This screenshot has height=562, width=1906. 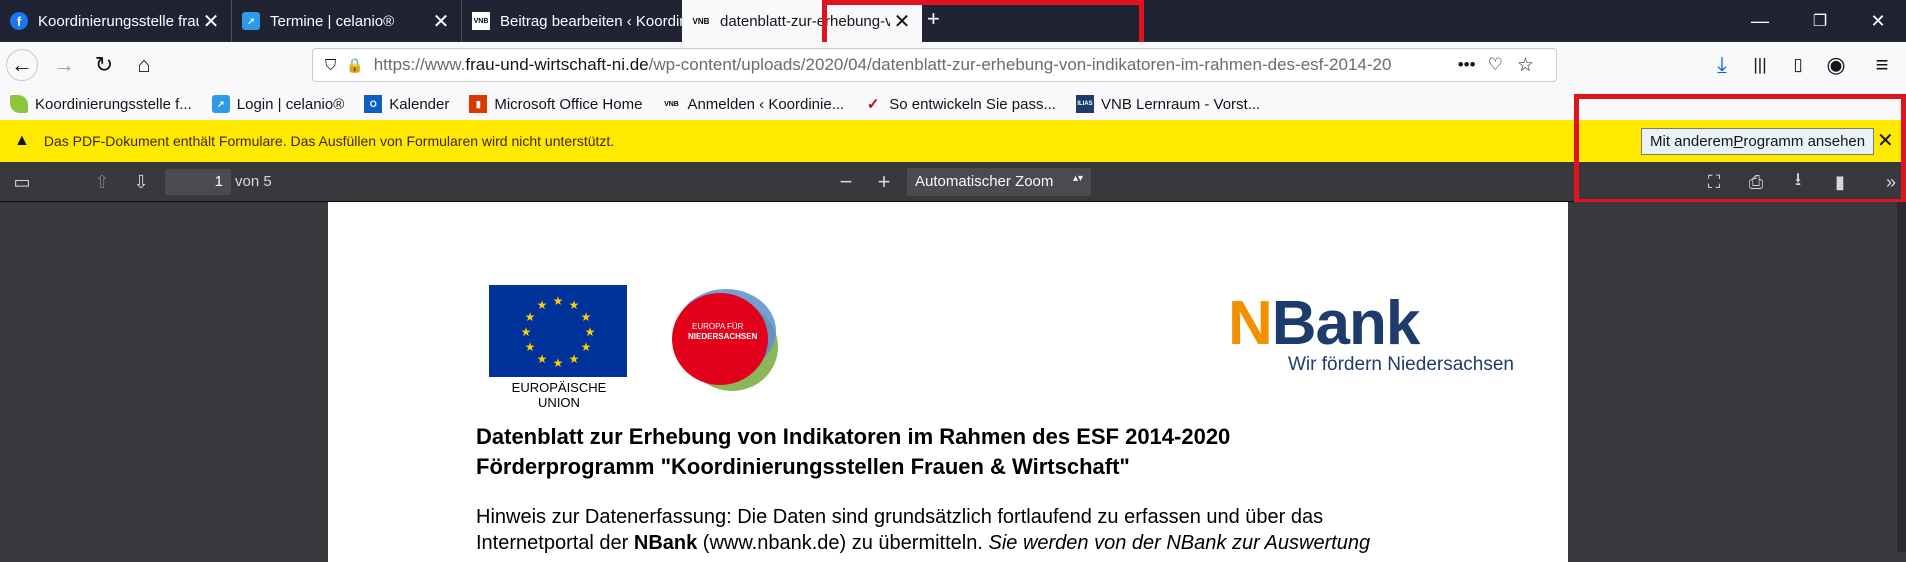 What do you see at coordinates (1346, 323) in the screenshot?
I see `nbank-logo-rest: Bank` at bounding box center [1346, 323].